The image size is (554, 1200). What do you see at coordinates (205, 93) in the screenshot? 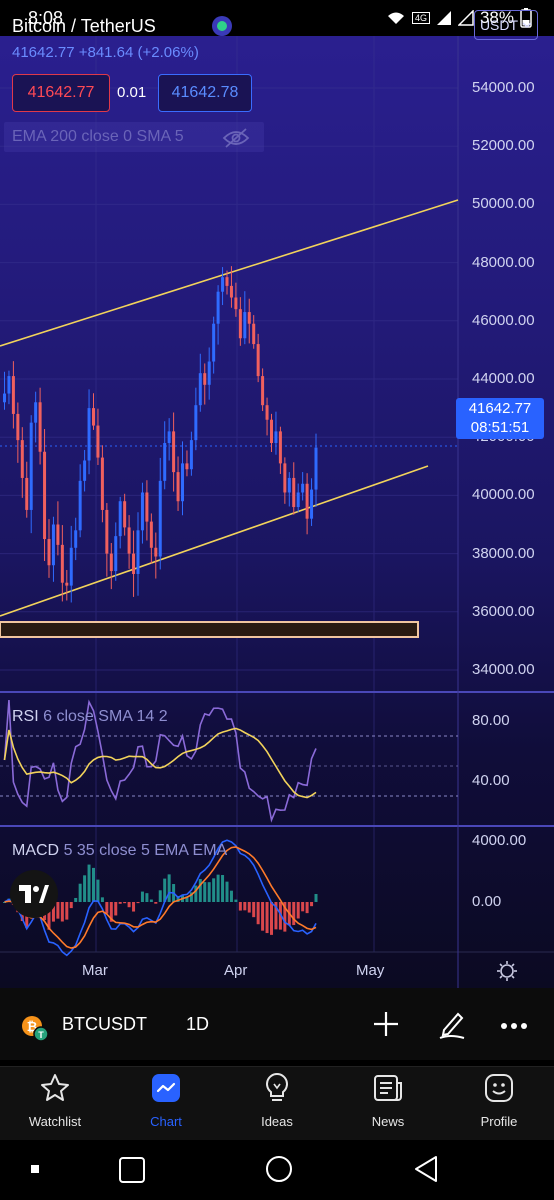
I see `buy-price-button: 41642.78` at bounding box center [205, 93].